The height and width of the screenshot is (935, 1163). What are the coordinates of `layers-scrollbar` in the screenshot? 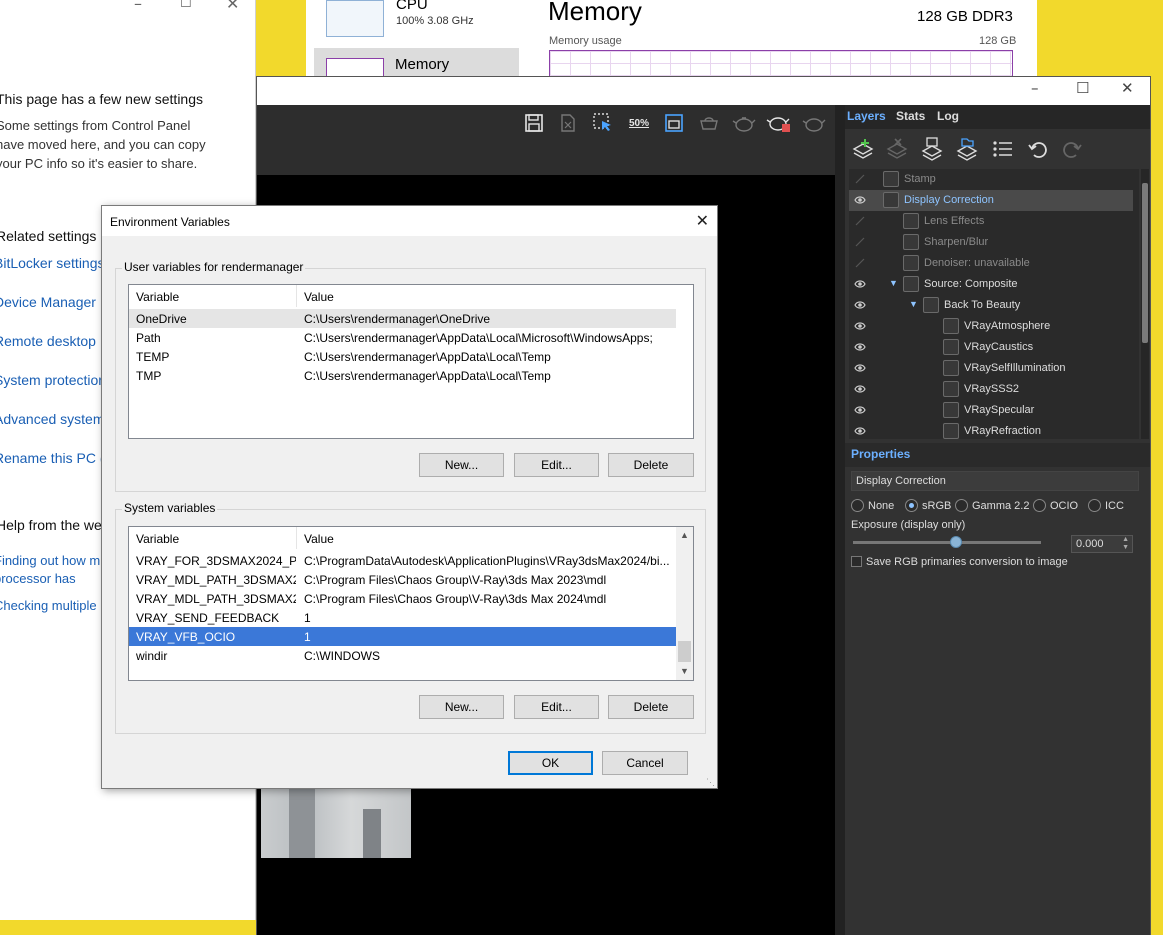 It's located at (1145, 304).